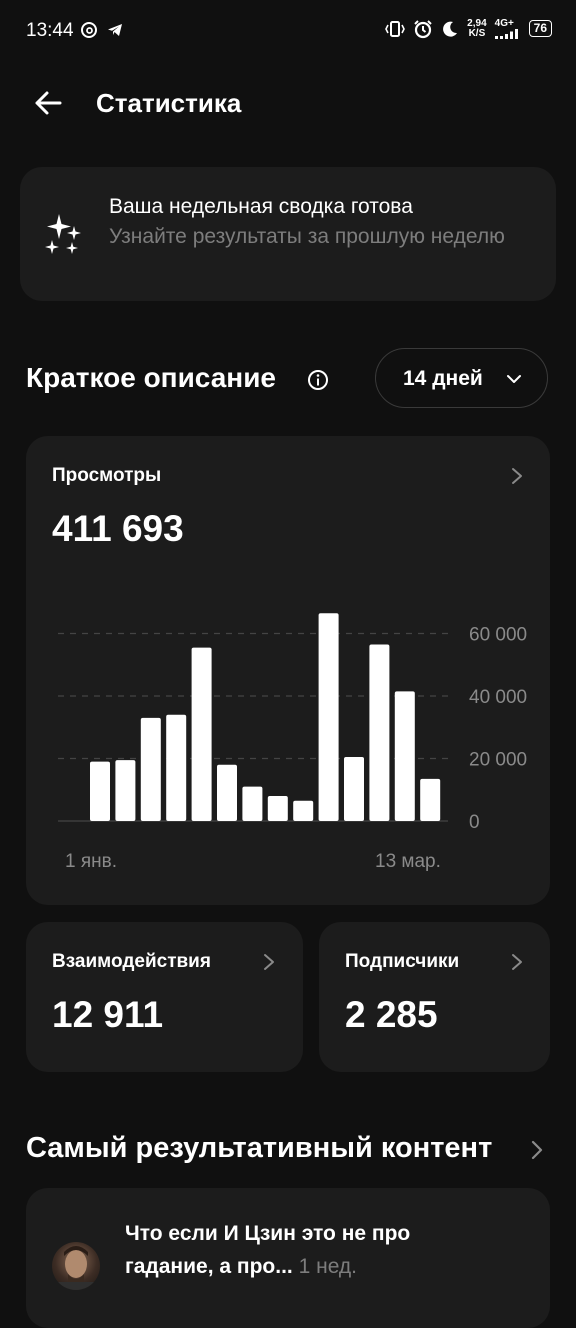 The image size is (576, 1328). What do you see at coordinates (102, 30) in the screenshot?
I see `status-left-icons` at bounding box center [102, 30].